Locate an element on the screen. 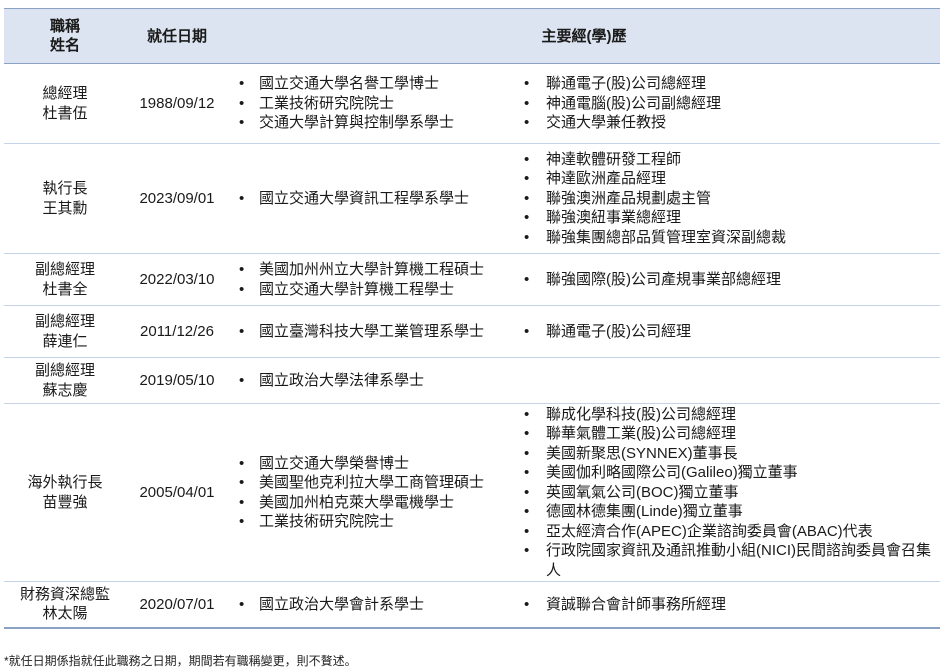 This screenshot has height=671, width=945. start-date: 2023/09/01 is located at coordinates (177, 198).